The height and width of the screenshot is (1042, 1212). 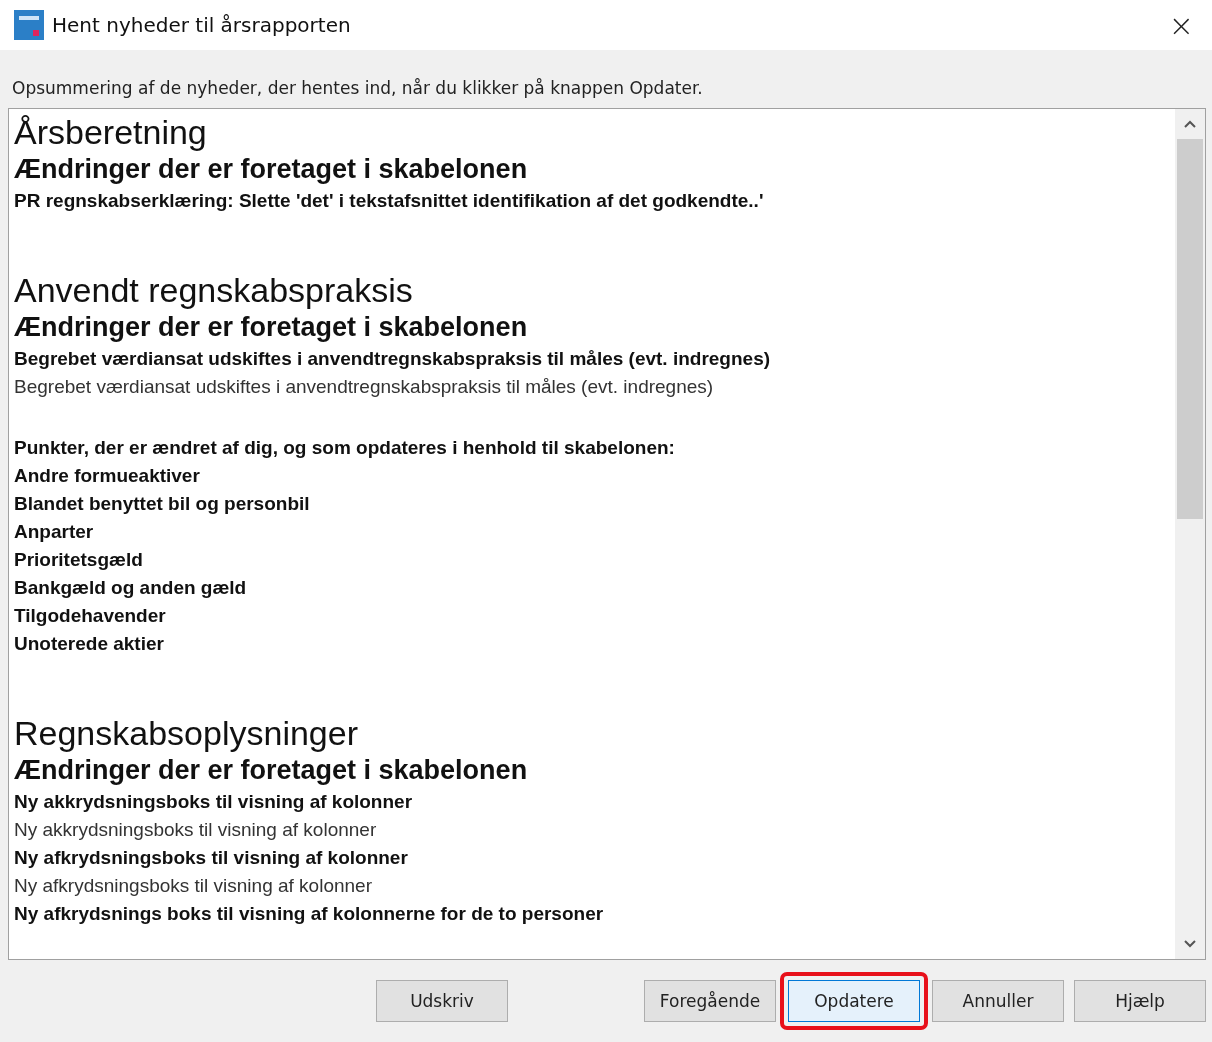 What do you see at coordinates (1140, 1001) in the screenshot?
I see `dialog-button: Hjælp` at bounding box center [1140, 1001].